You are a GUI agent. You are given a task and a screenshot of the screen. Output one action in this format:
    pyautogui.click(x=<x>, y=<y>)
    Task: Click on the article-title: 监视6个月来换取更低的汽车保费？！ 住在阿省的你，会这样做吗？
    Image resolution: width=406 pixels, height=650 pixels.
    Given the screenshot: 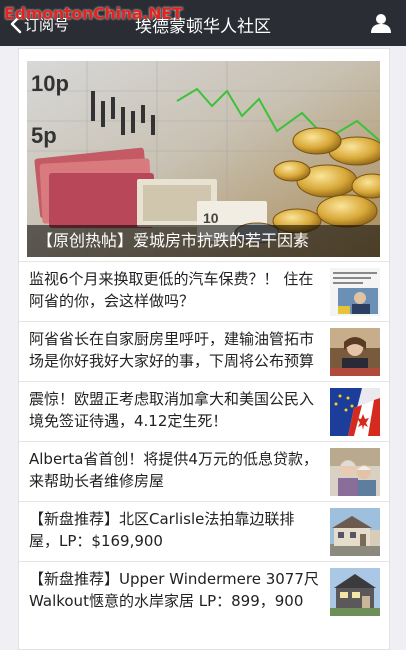 What is the action you would take?
    pyautogui.click(x=171, y=290)
    